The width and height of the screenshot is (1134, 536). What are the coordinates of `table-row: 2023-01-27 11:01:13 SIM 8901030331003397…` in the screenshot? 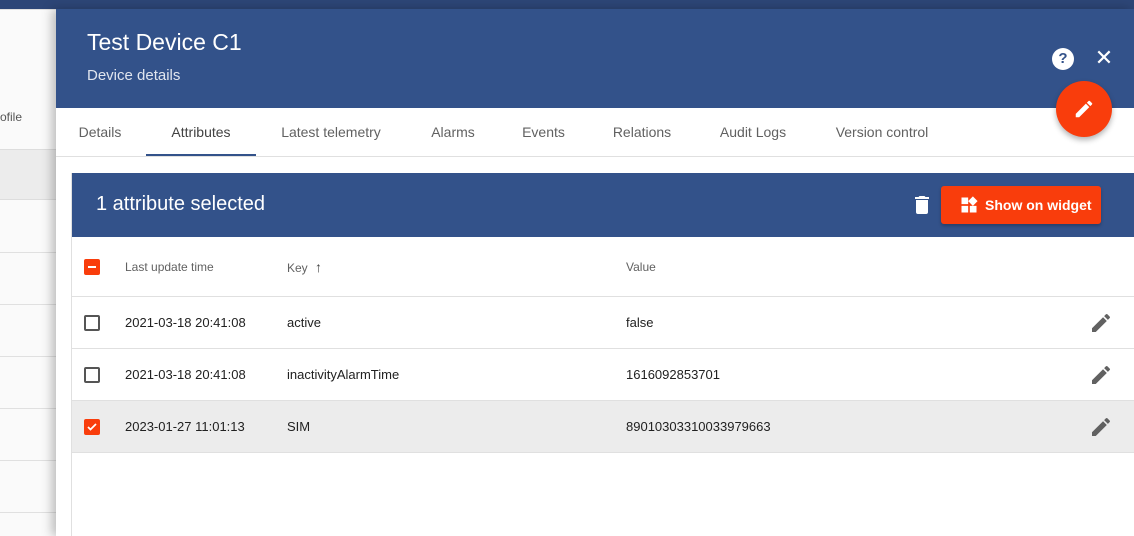 It's located at (603, 427).